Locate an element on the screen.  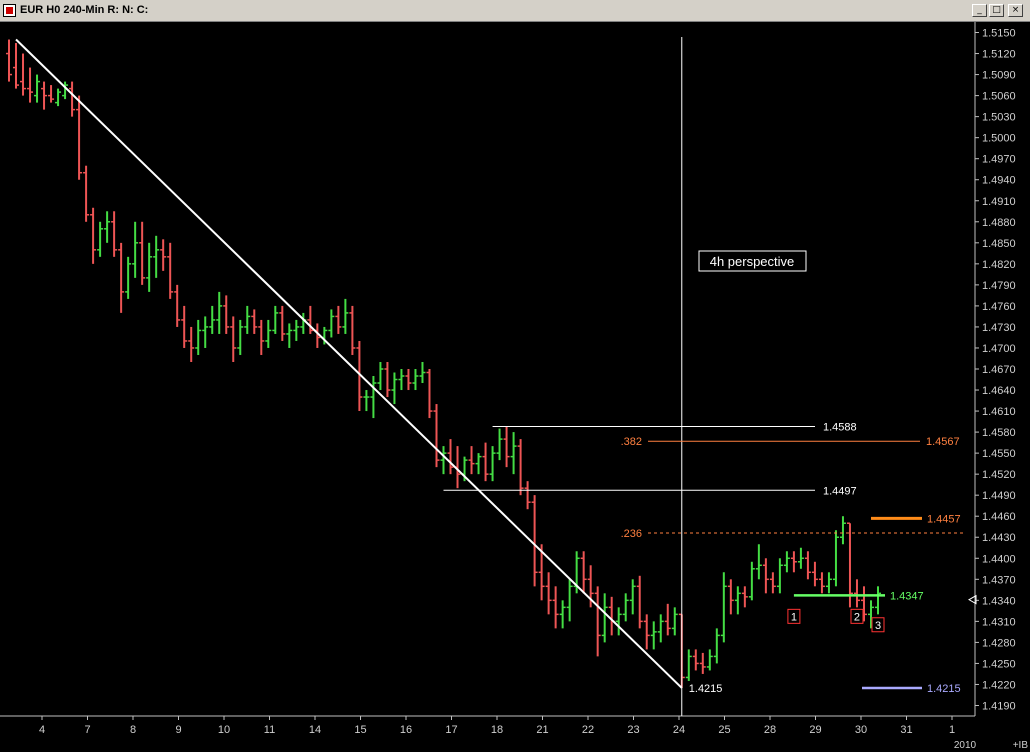
y-tick-label: 1.4520 is located at coordinates (999, 475).